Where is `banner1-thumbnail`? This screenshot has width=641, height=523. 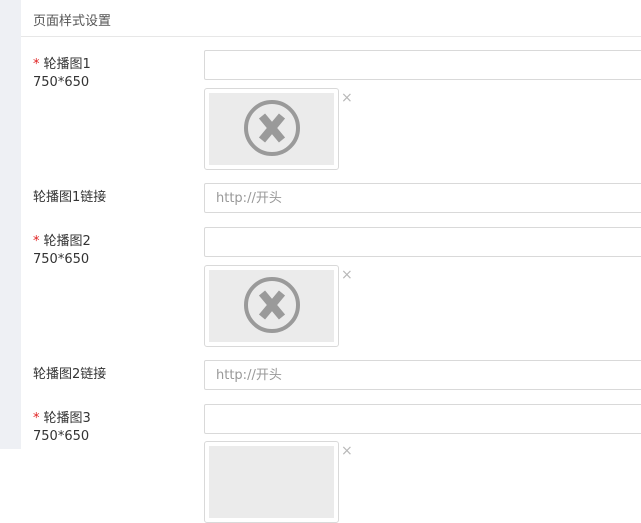
banner1-thumbnail is located at coordinates (271, 129).